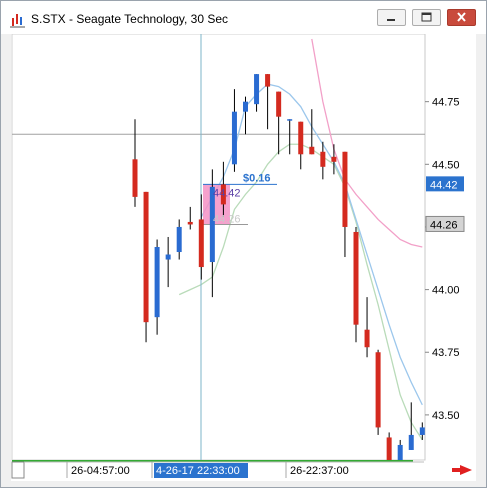 The image size is (487, 488). Describe the element at coordinates (446, 103) in the screenshot. I see `y-tick-label: 44.75` at that location.